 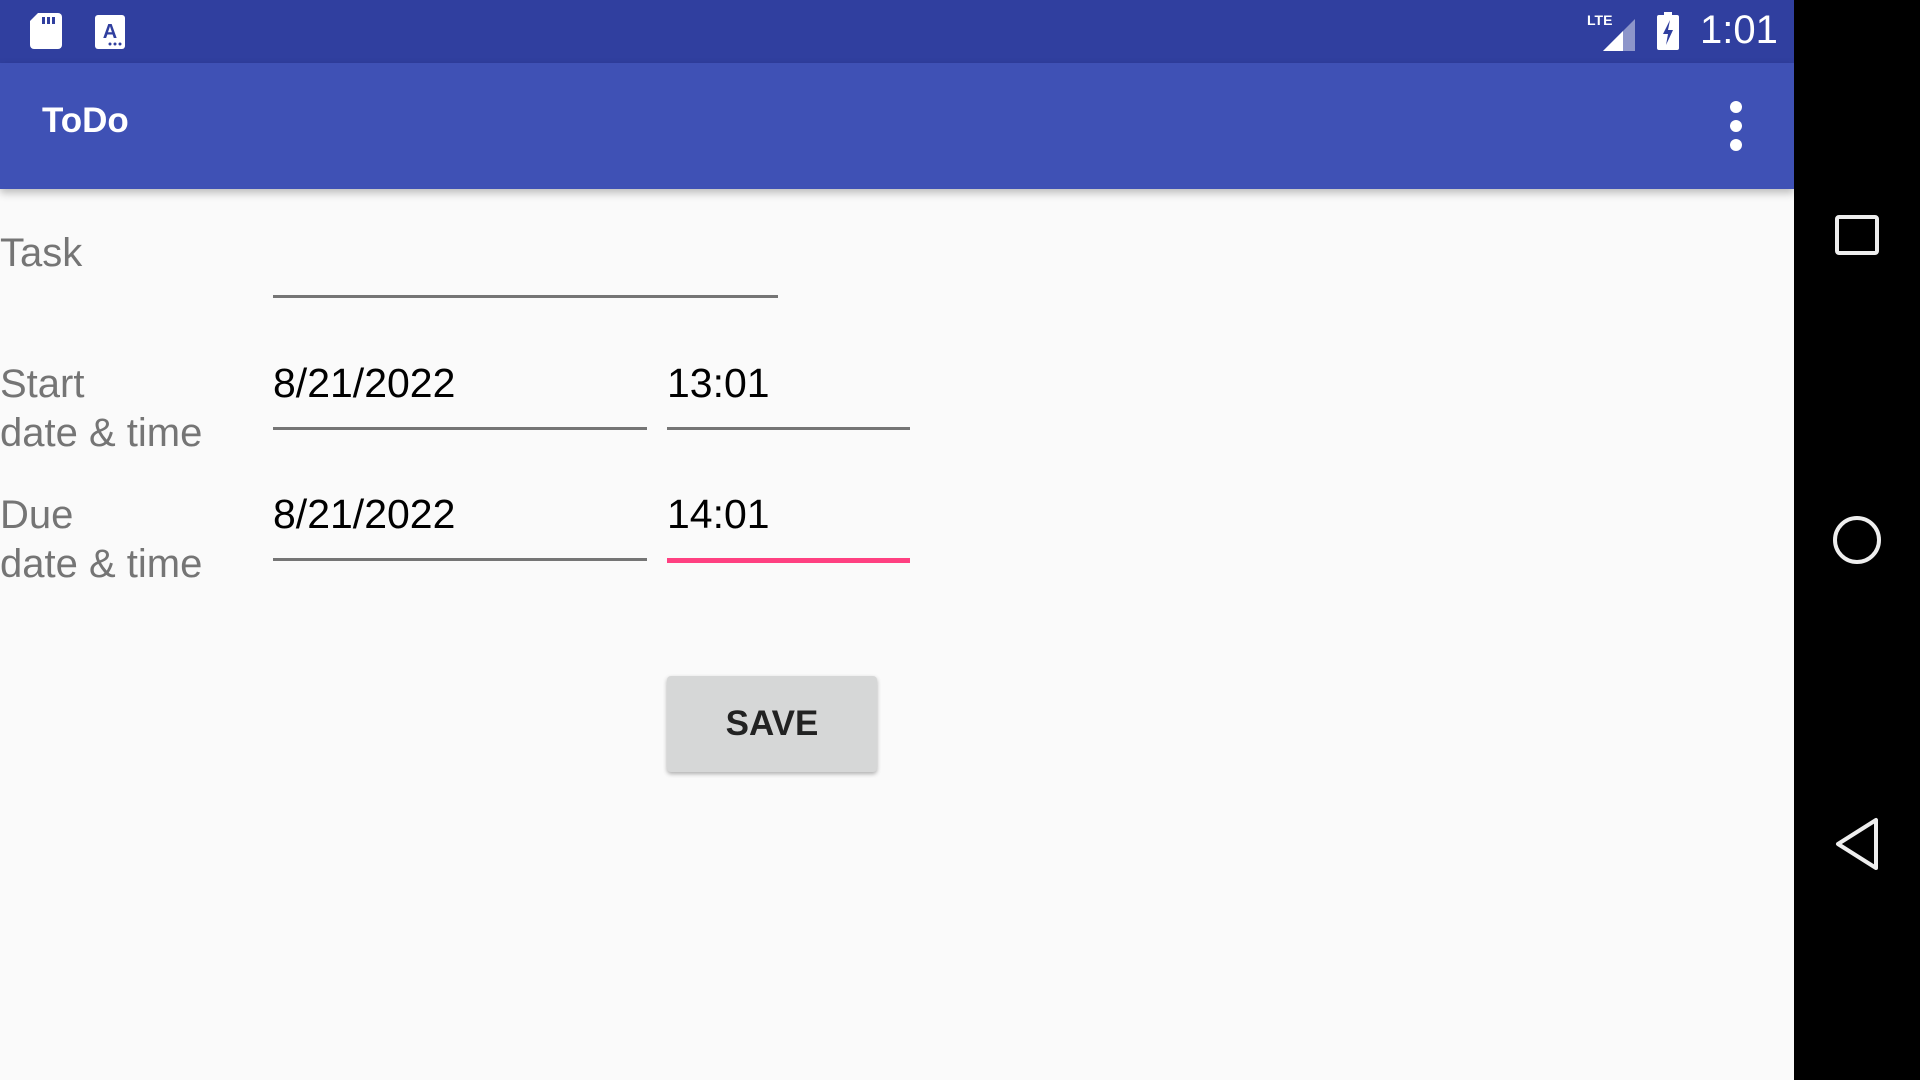 I want to click on start-time-underline, so click(x=788, y=428).